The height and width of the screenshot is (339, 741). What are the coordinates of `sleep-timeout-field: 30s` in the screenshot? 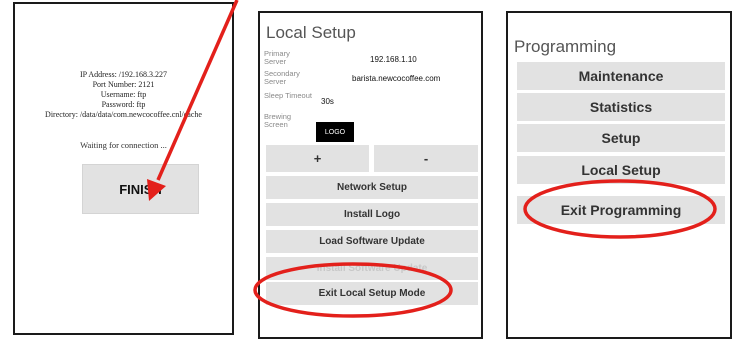 It's located at (327, 101).